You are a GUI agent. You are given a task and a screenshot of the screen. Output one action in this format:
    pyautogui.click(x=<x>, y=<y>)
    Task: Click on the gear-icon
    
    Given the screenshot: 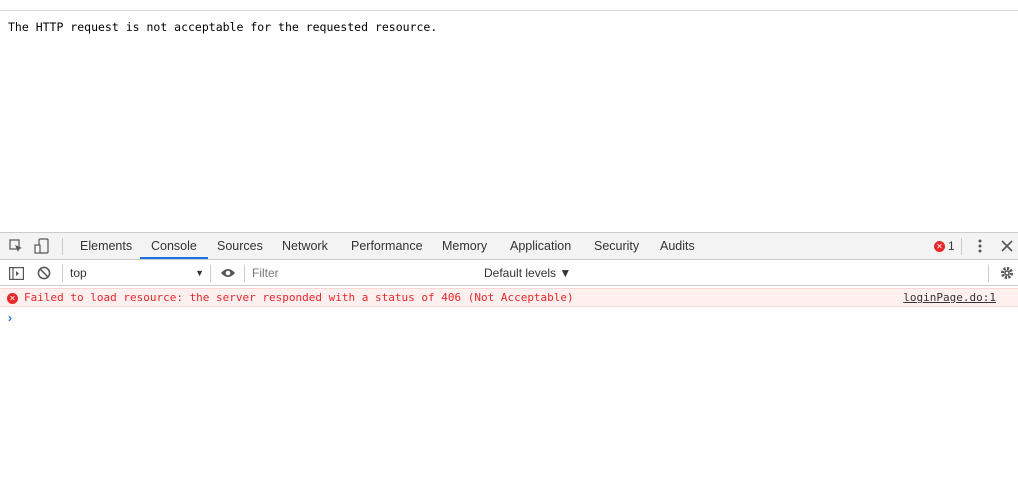 What is the action you would take?
    pyautogui.click(x=1007, y=273)
    